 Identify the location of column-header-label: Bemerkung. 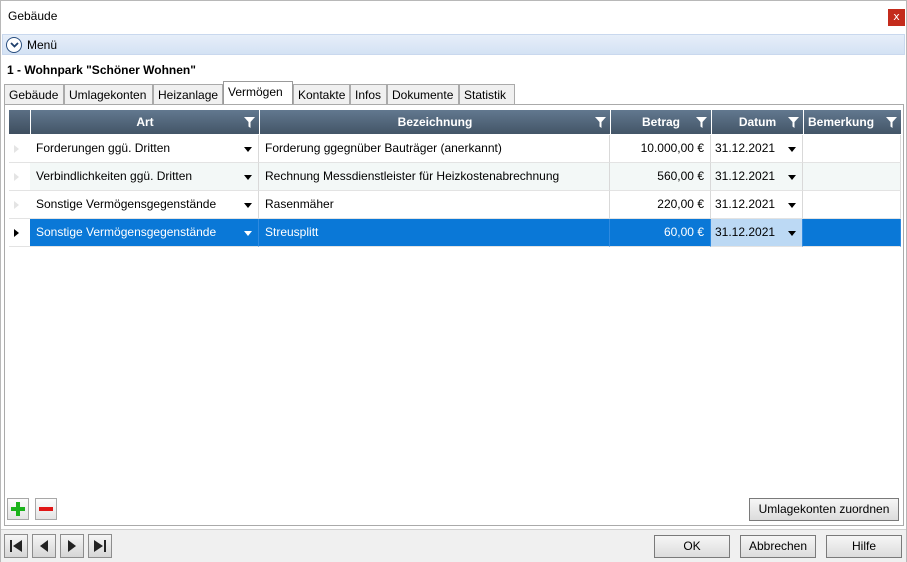
(841, 122).